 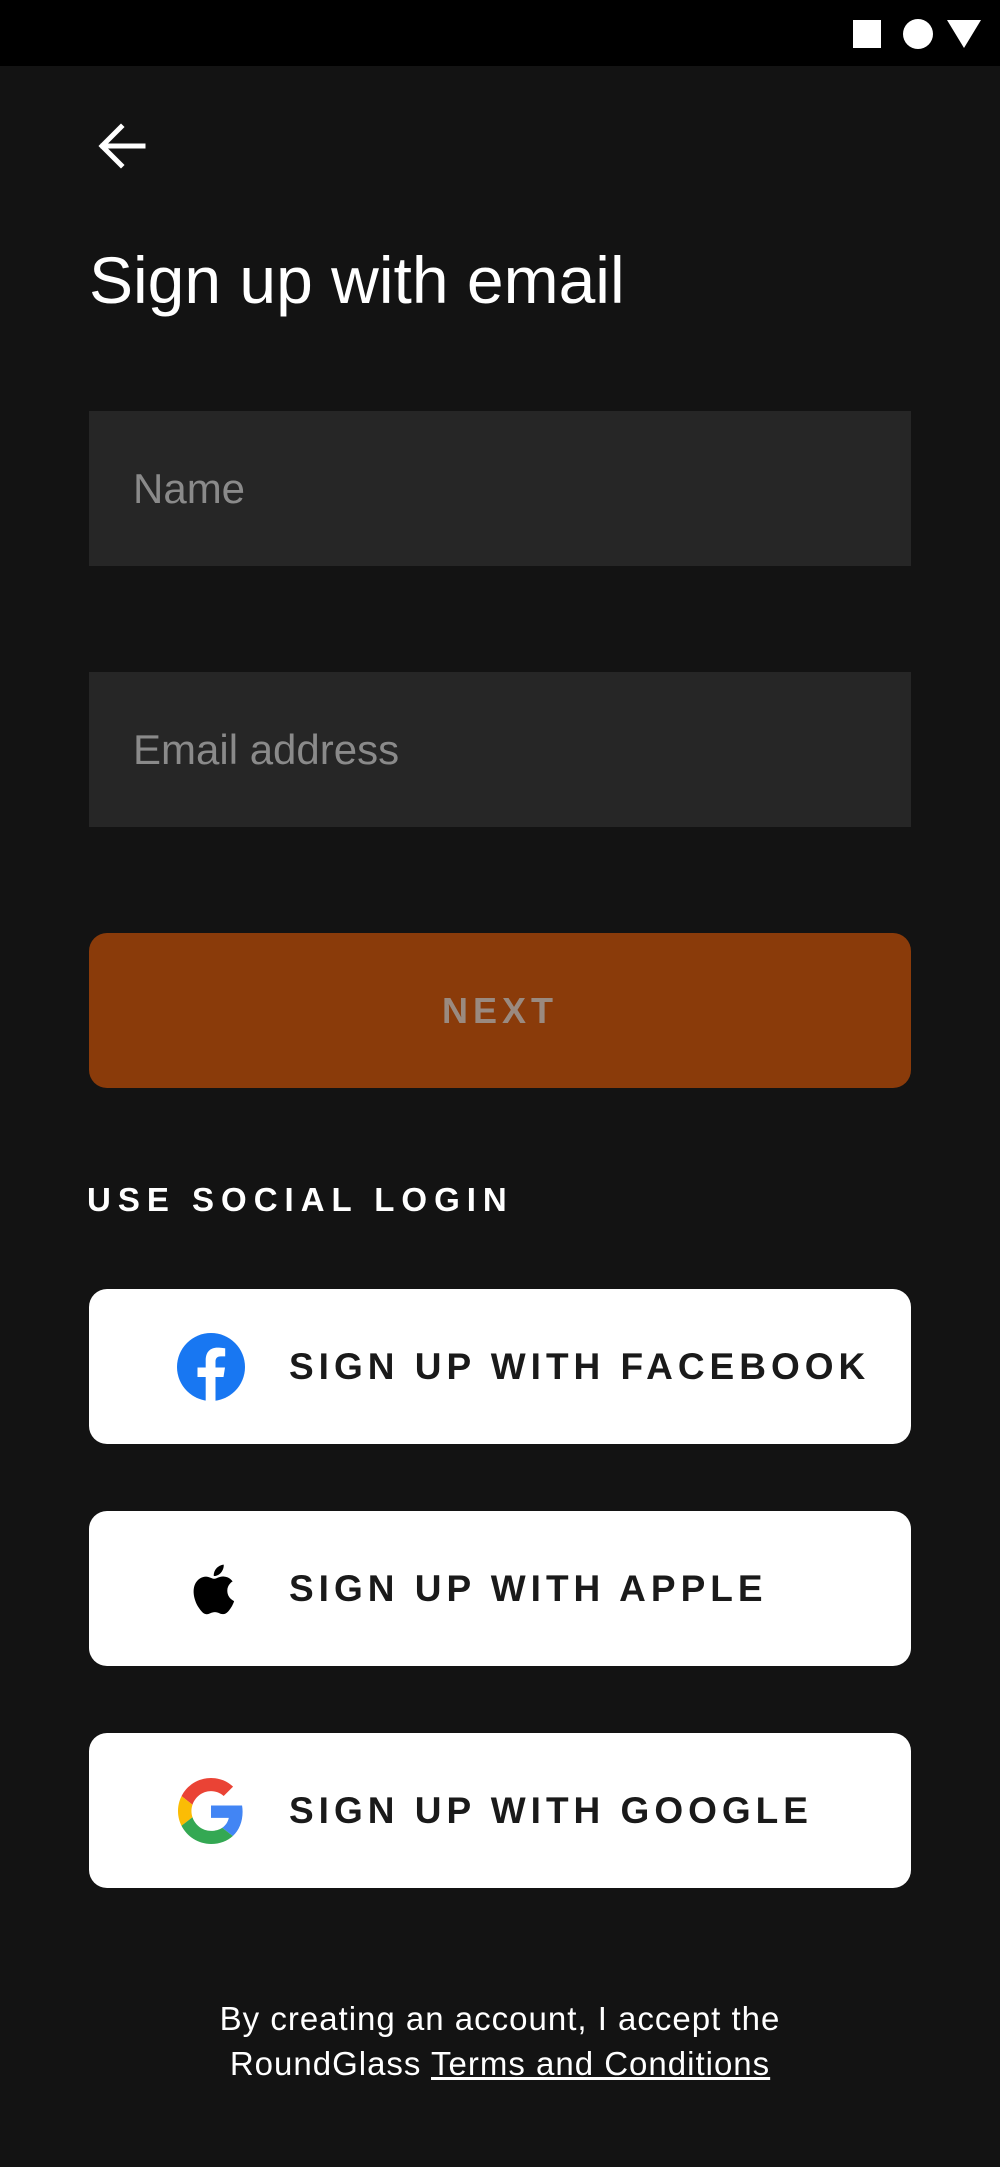 I want to click on signal-triangle-icon, so click(x=964, y=34).